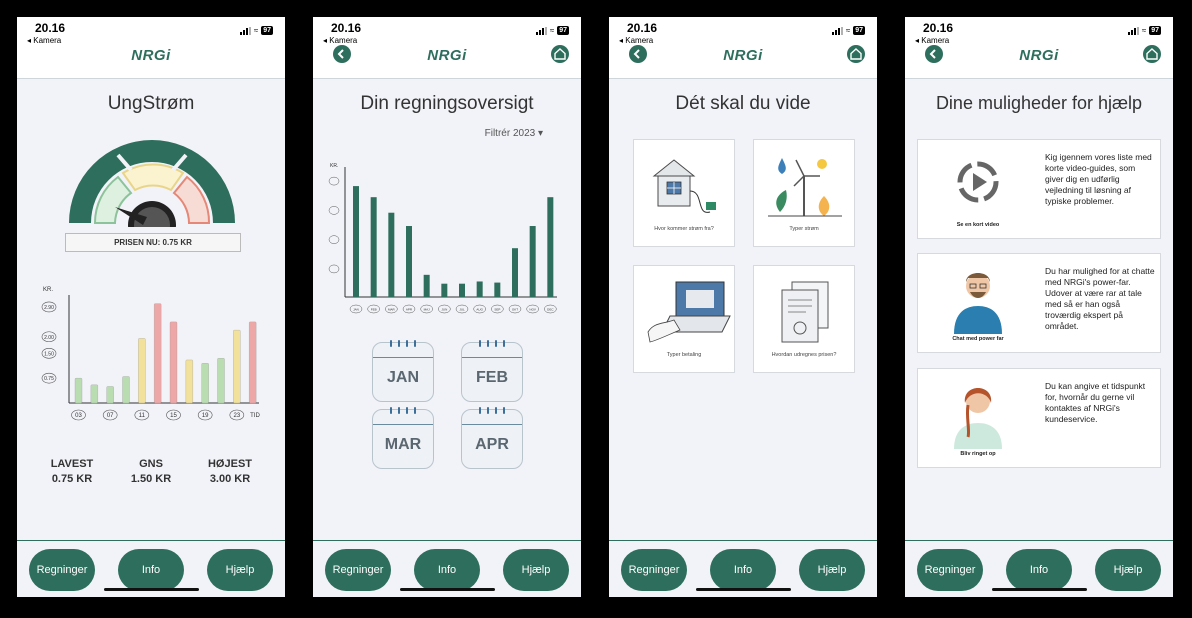 Image resolution: width=1192 pixels, height=618 pixels. I want to click on x-tick-label: 19, so click(205, 416).